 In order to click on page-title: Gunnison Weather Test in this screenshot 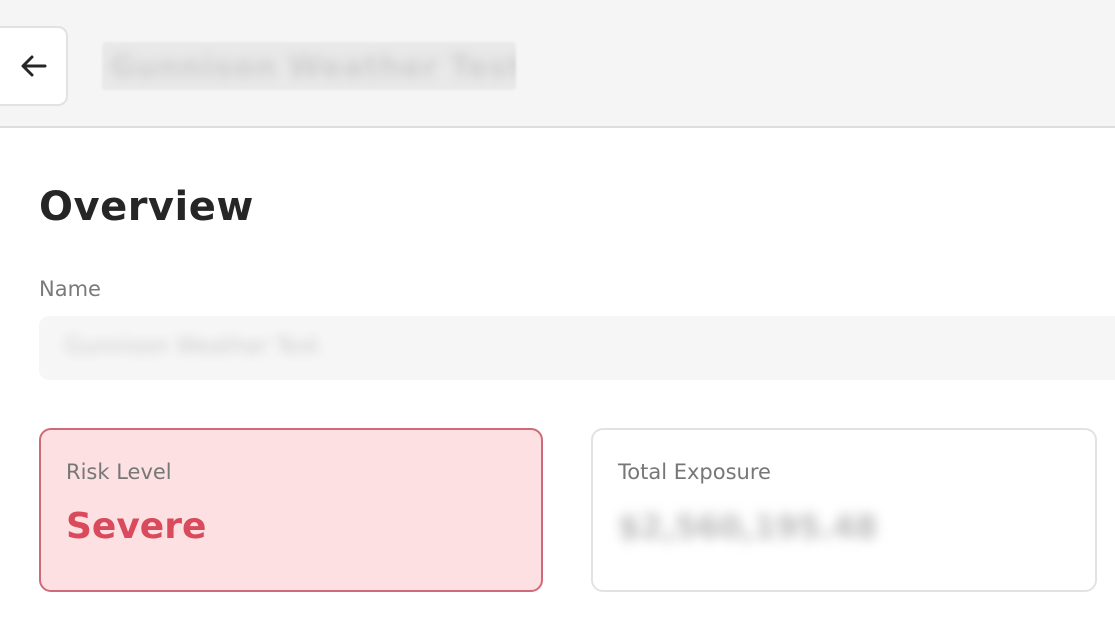, I will do `click(309, 66)`.